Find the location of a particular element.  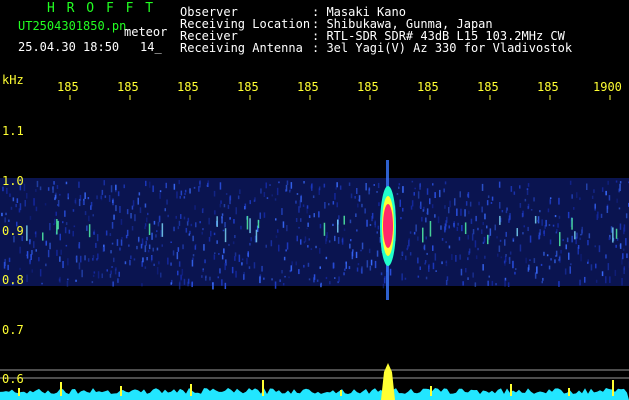

echo-core is located at coordinates (388, 226).